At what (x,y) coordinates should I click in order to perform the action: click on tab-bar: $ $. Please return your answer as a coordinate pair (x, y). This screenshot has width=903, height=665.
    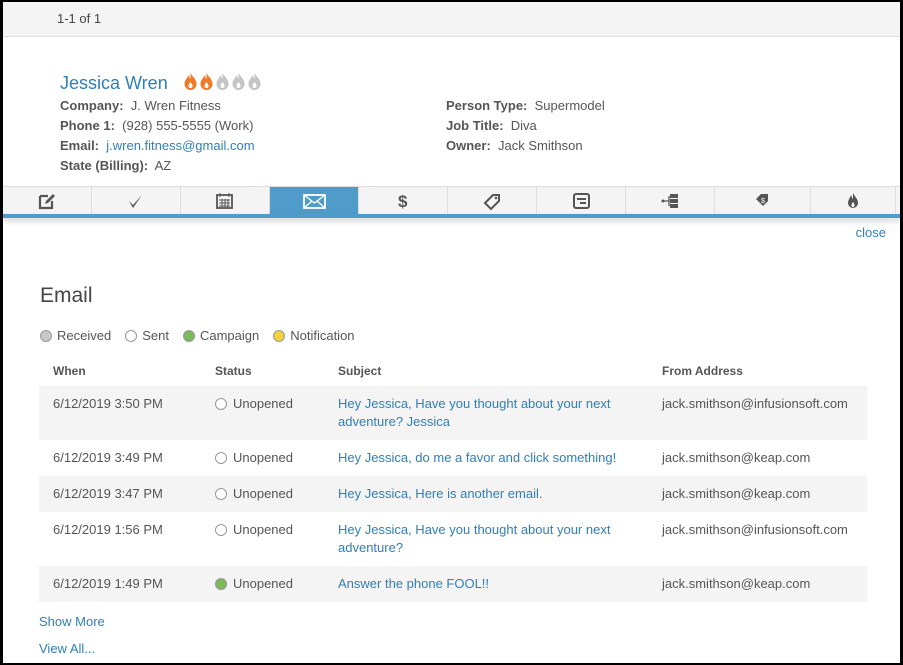
    Looking at the image, I should click on (451, 200).